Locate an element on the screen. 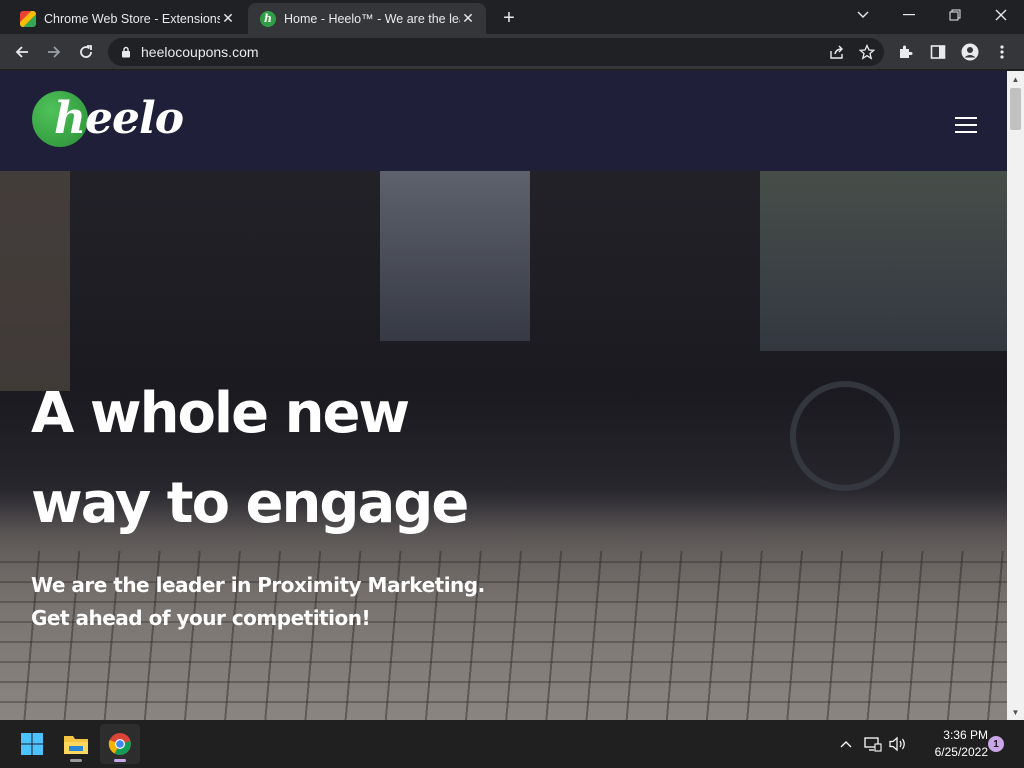  side-panel-icon is located at coordinates (938, 52).